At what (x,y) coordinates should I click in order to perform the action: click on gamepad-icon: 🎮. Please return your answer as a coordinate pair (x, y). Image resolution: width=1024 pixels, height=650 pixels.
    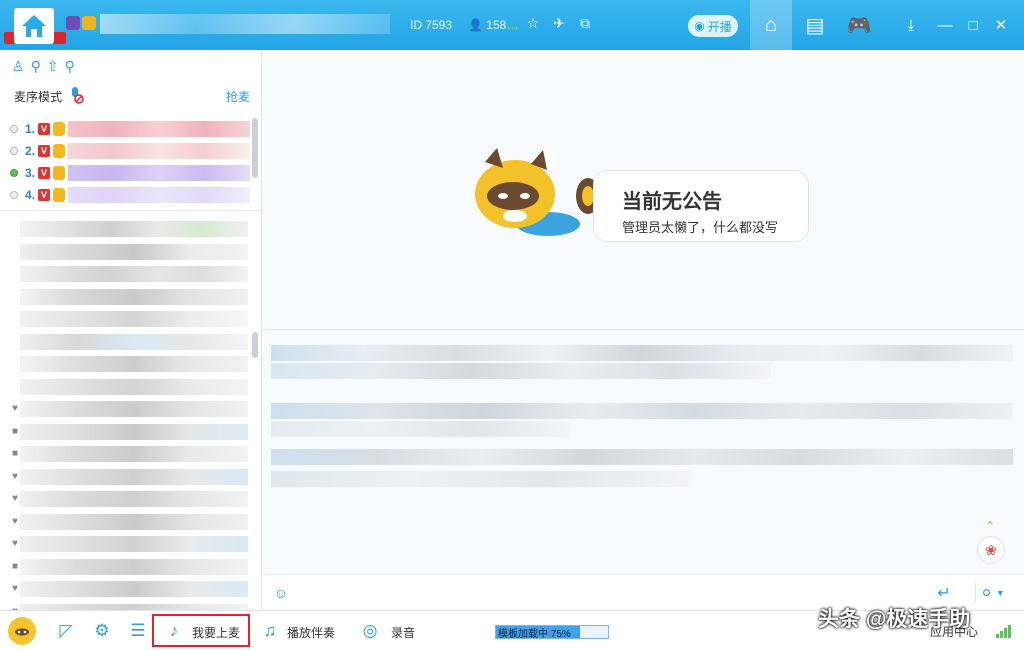
    Looking at the image, I should click on (859, 25).